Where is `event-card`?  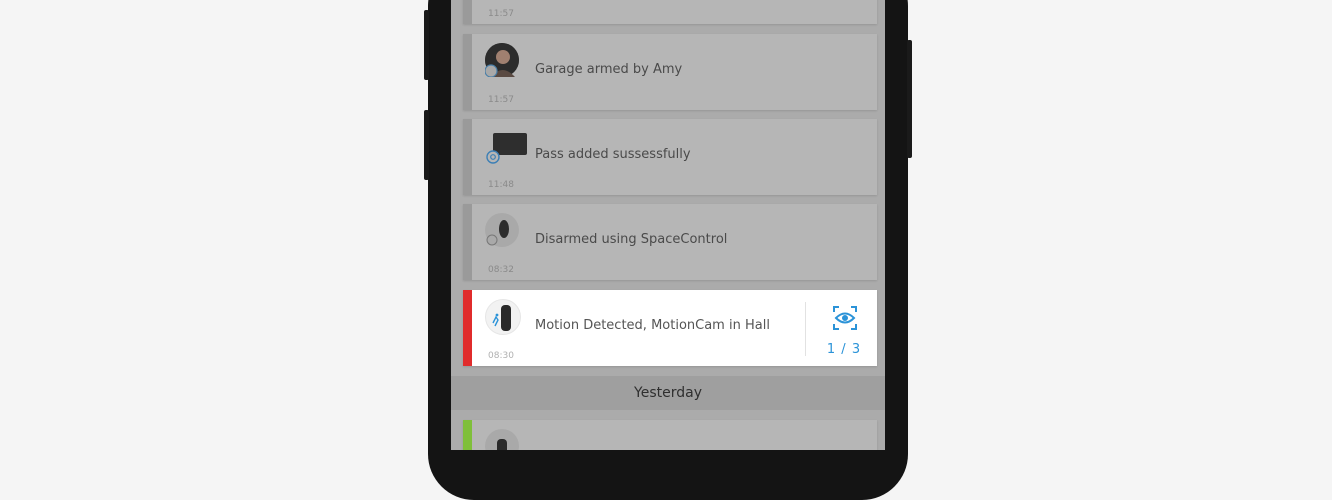 event-card is located at coordinates (670, 435).